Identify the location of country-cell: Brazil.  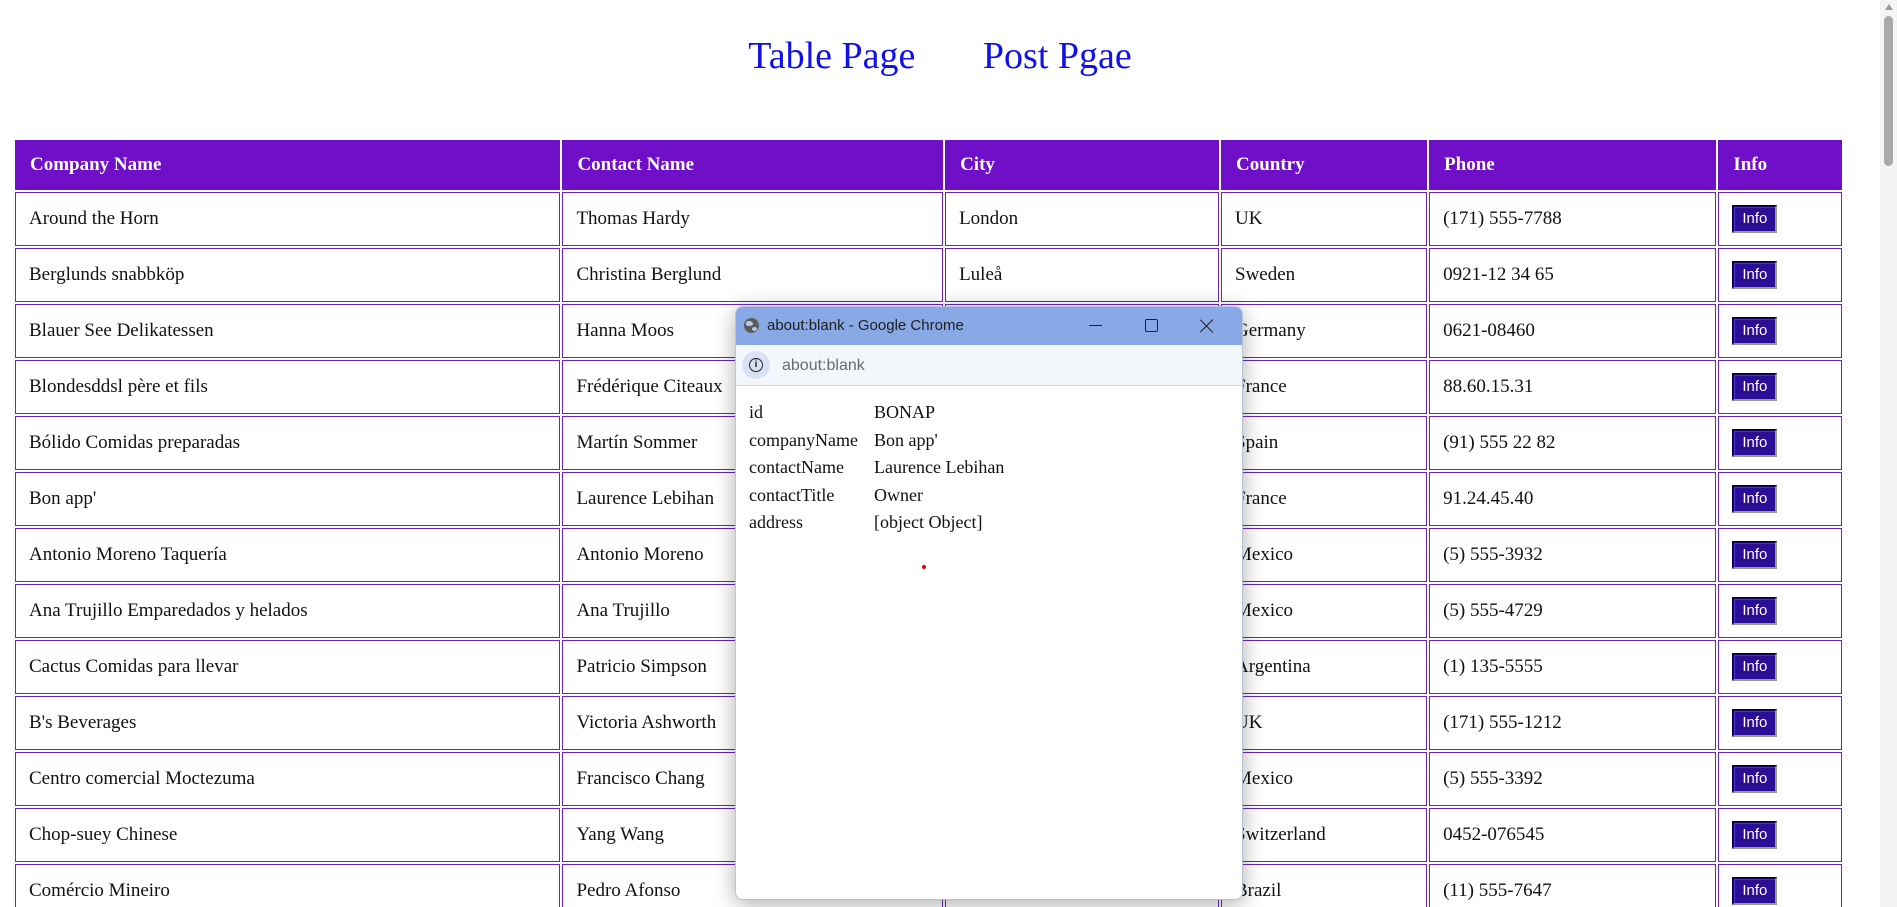
(1324, 885).